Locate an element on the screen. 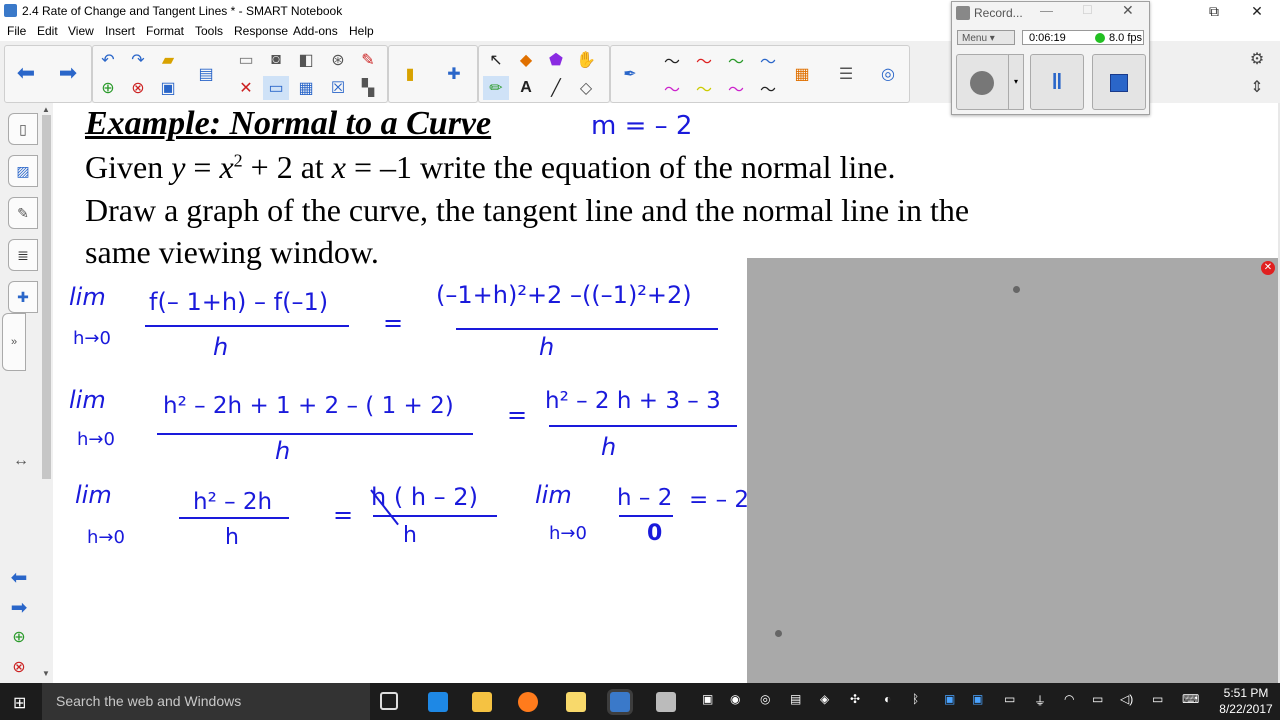  close-shade-icon: ✕ is located at coordinates (1268, 268).